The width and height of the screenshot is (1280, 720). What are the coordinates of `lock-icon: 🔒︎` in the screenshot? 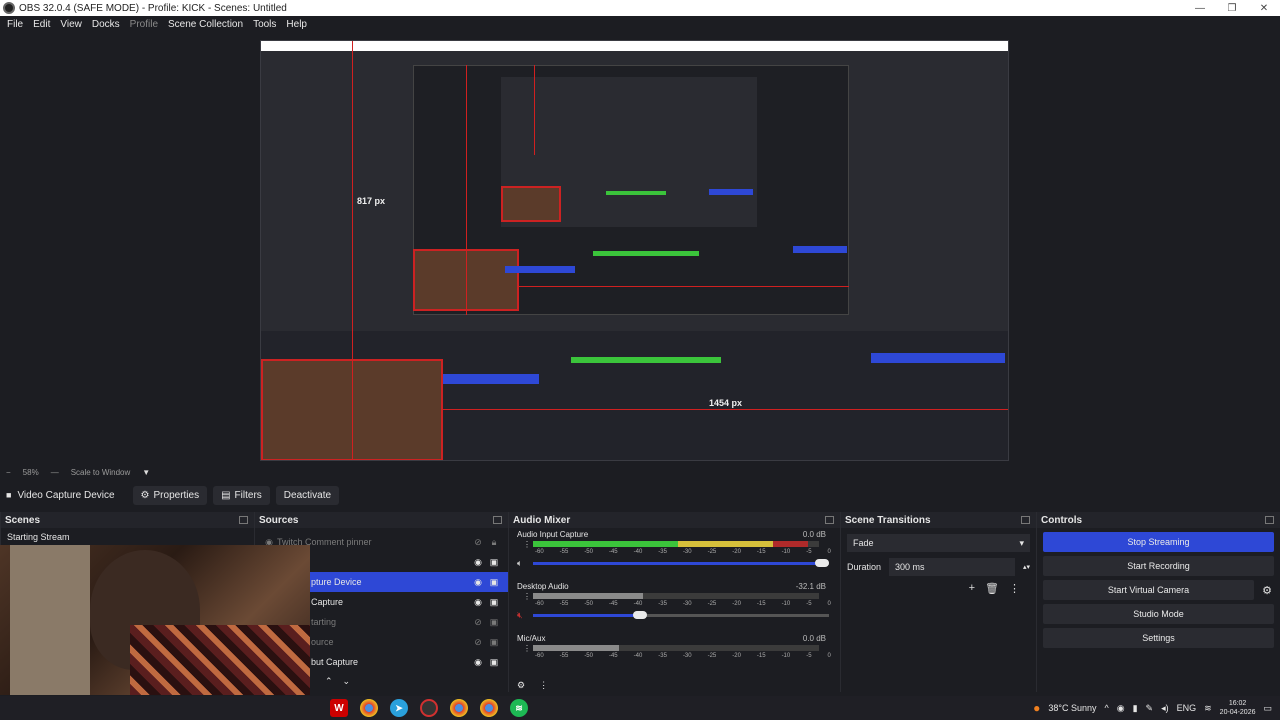 It's located at (494, 542).